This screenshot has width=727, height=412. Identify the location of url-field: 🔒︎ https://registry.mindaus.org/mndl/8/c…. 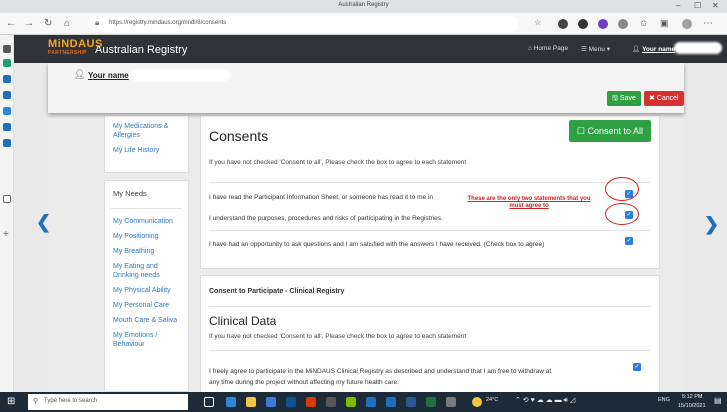
(303, 24).